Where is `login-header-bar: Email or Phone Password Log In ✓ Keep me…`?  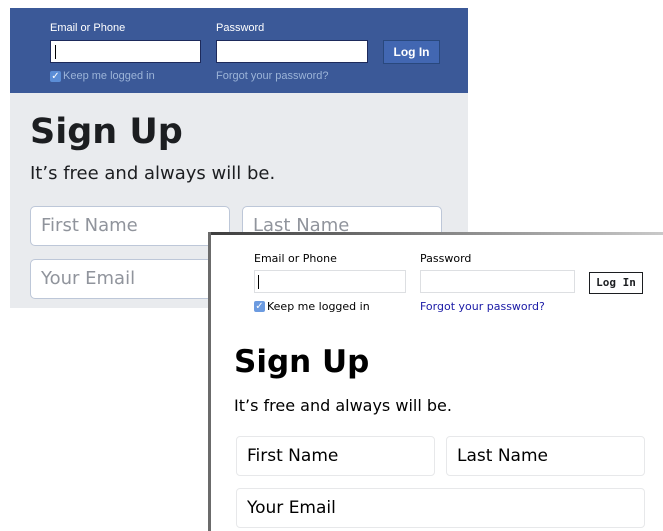 login-header-bar: Email or Phone Password Log In ✓ Keep me… is located at coordinates (239, 50).